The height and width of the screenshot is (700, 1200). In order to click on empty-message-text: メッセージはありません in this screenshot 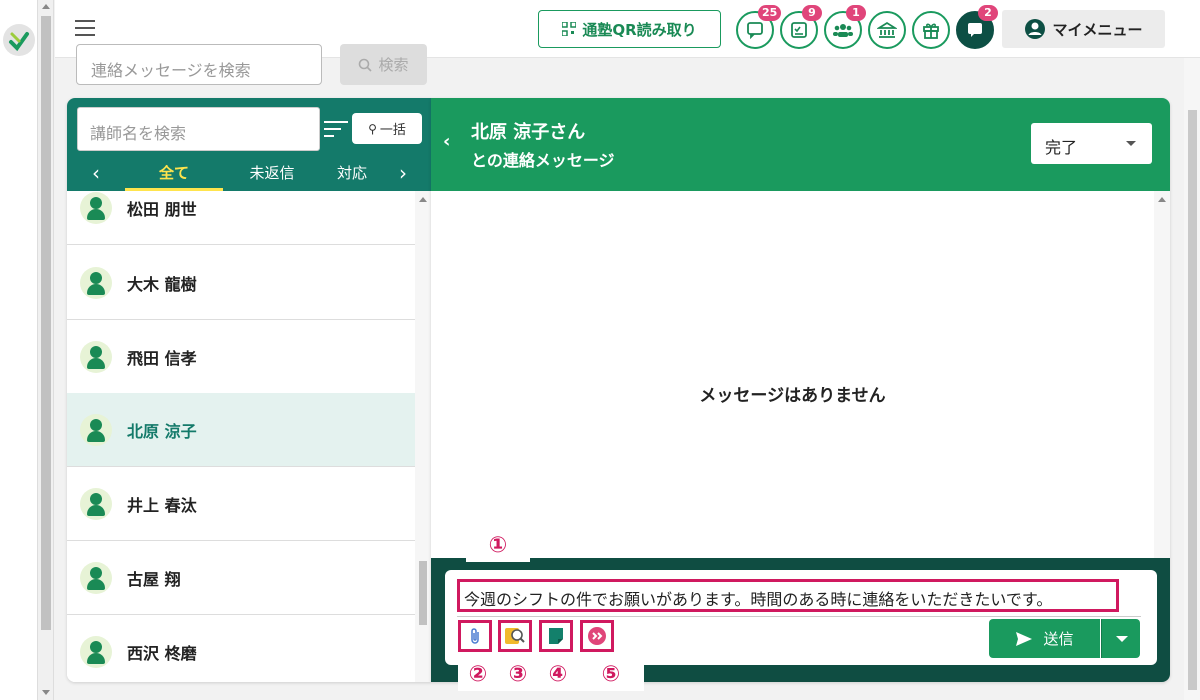, I will do `click(792, 396)`.